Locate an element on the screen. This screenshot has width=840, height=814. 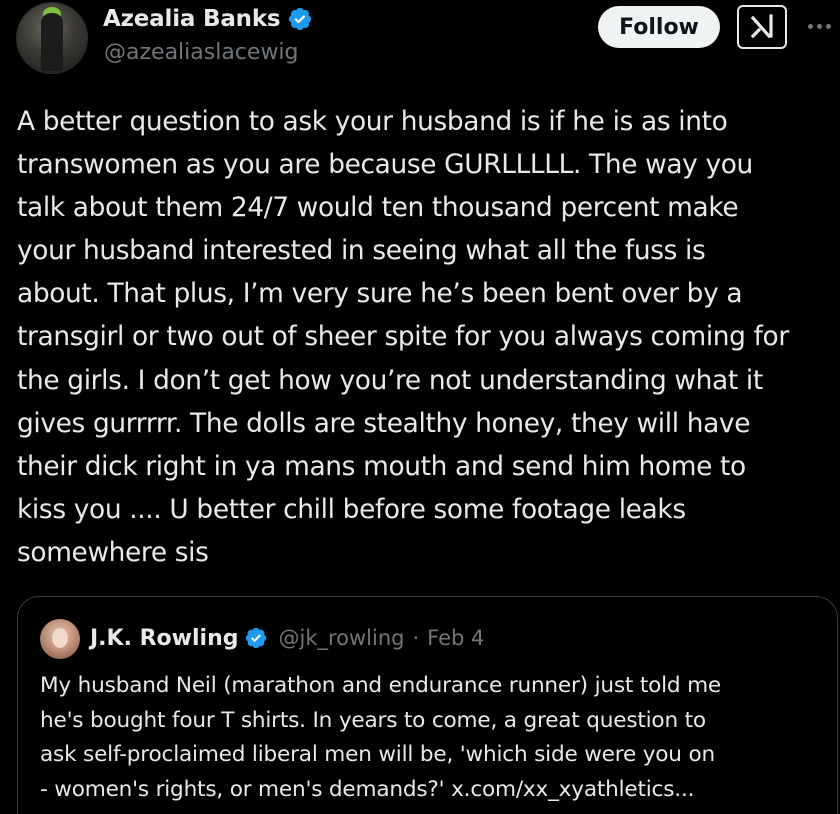
quoted-name-row: J.K. Rowling @jk_rowling · Feb 4 is located at coordinates (287, 638).